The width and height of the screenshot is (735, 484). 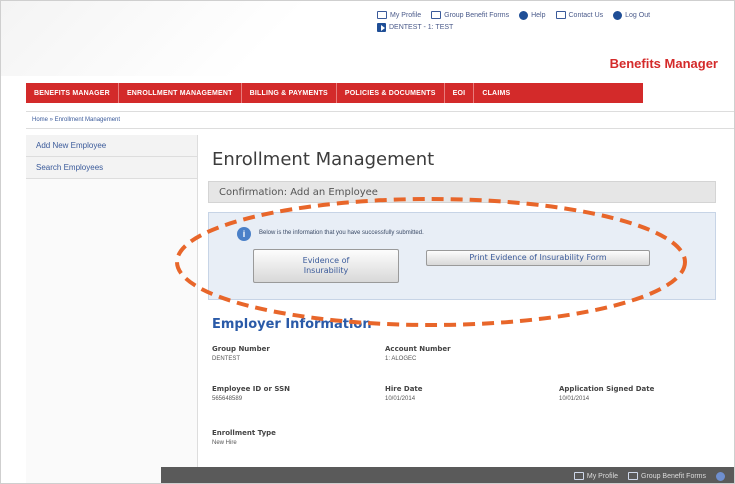 What do you see at coordinates (380, 120) in the screenshot?
I see `breadcrumb: Home » Enrollment Management` at bounding box center [380, 120].